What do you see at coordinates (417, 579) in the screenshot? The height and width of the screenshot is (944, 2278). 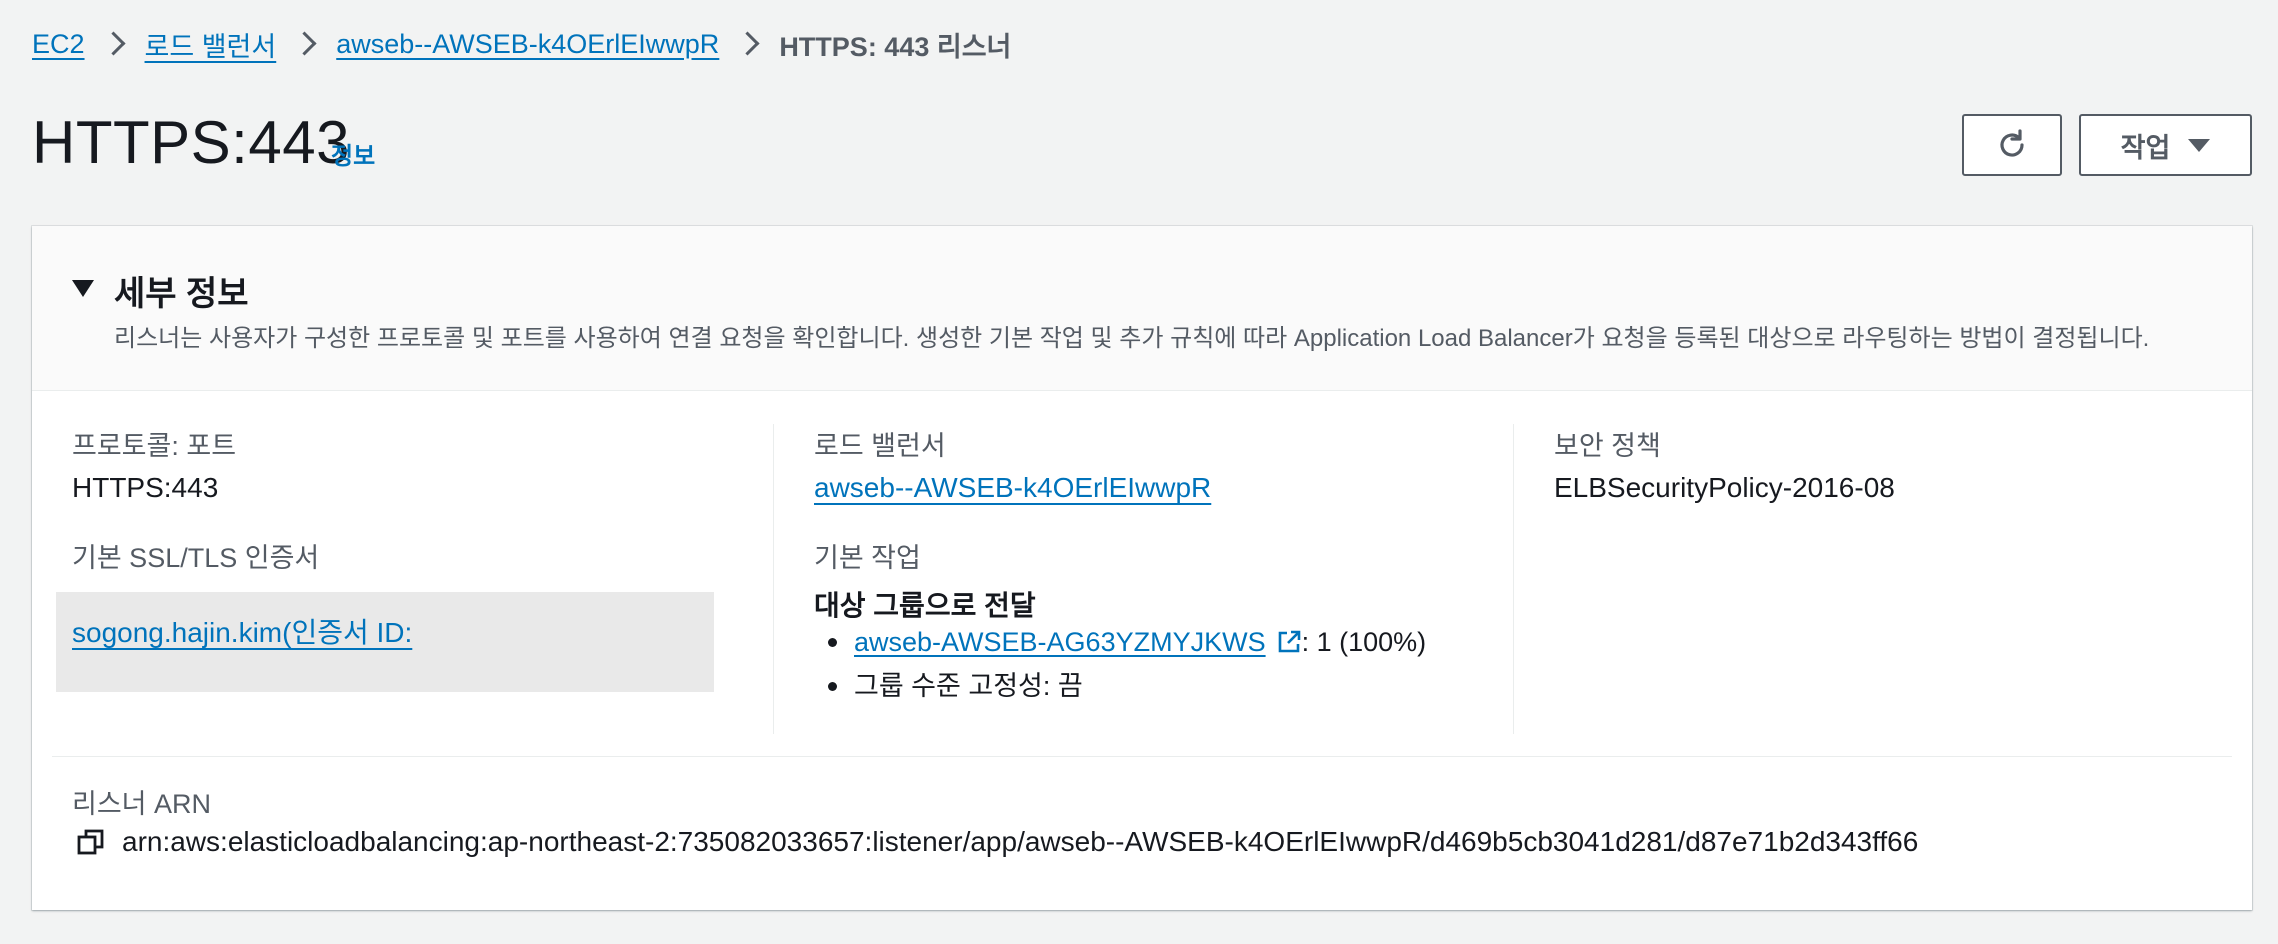 I see `column-protocol: 프로토콜: 포트 HTTPS:443 기본 SSL/TLS 인증서` at bounding box center [417, 579].